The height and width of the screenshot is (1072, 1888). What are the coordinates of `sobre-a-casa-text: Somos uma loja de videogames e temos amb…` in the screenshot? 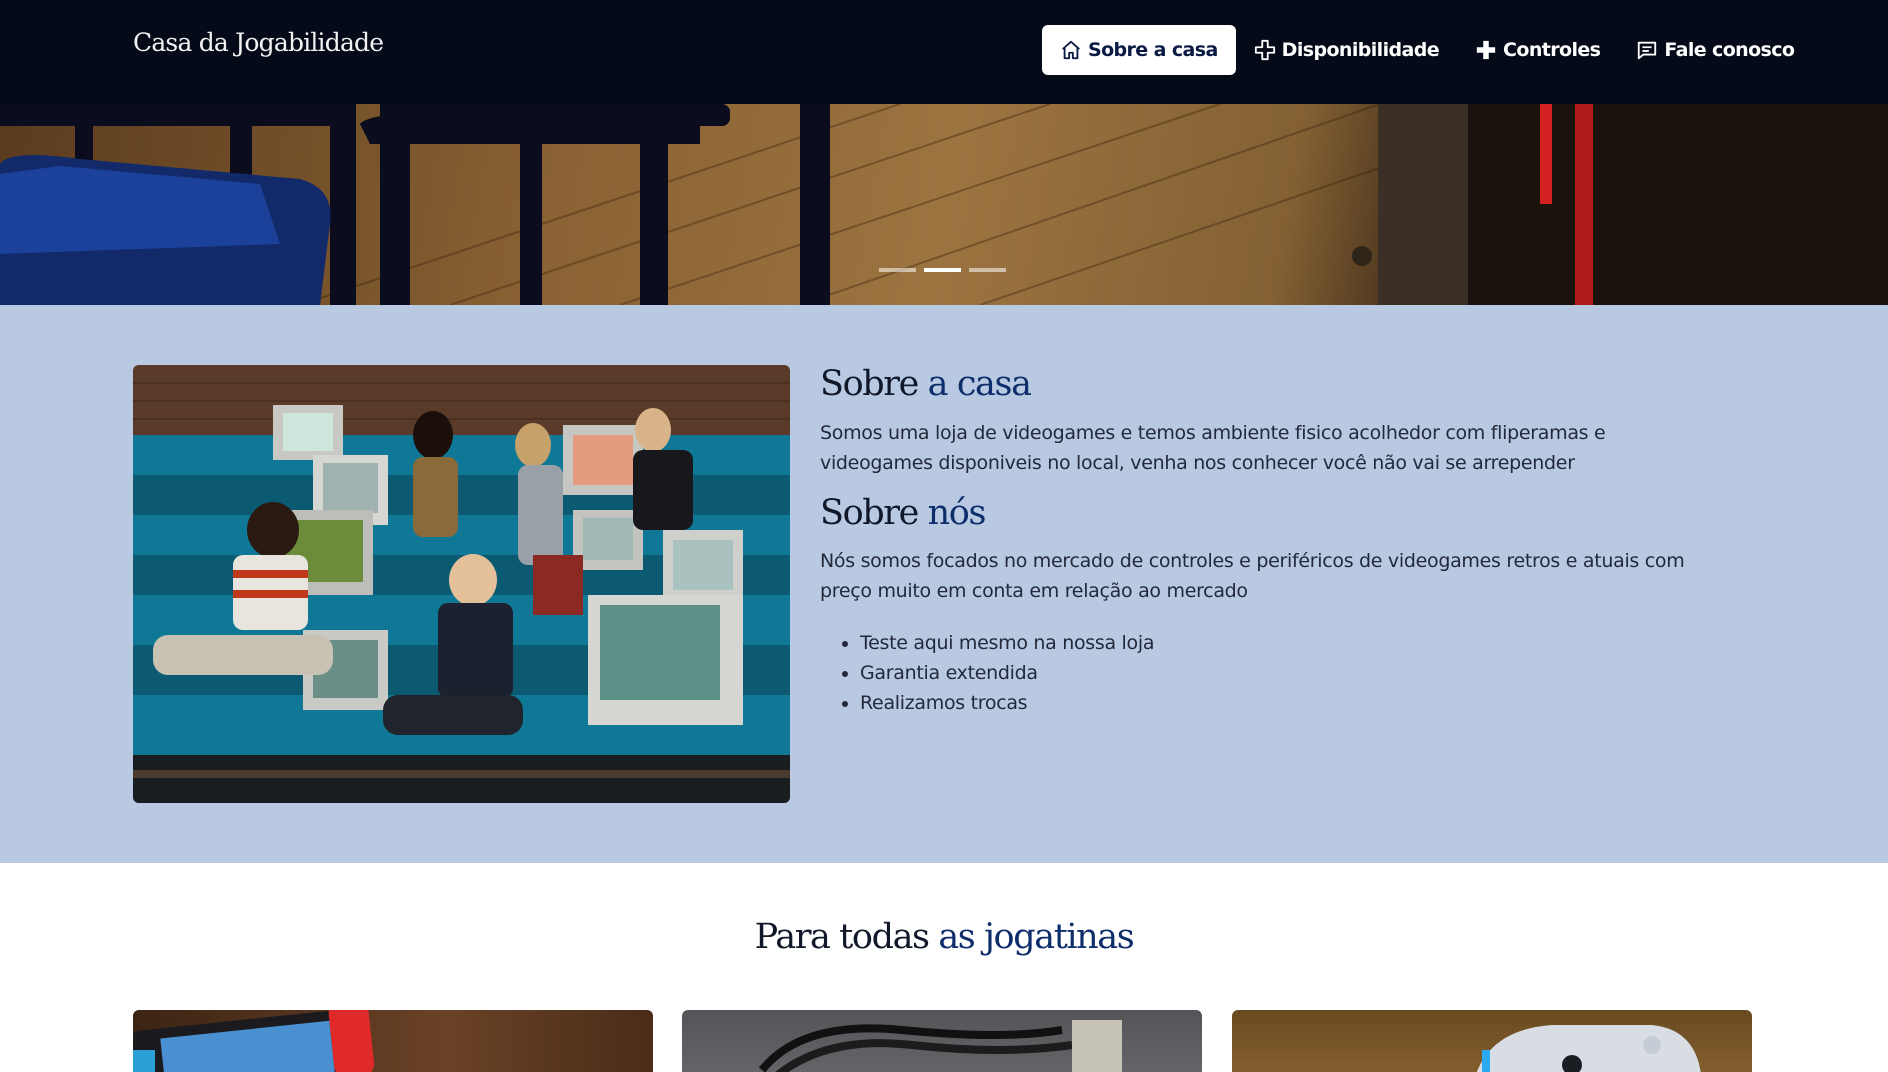 It's located at (1213, 447).